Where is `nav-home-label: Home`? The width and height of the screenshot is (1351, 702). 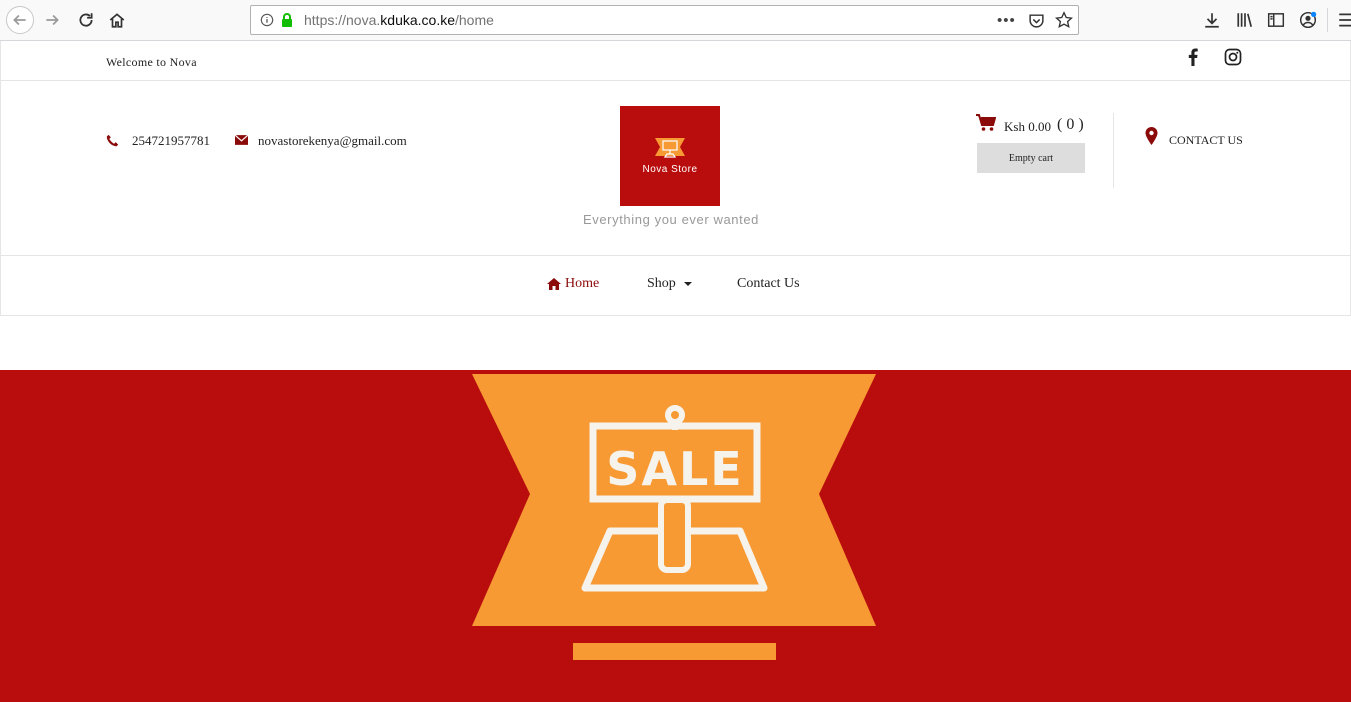 nav-home-label: Home is located at coordinates (582, 283).